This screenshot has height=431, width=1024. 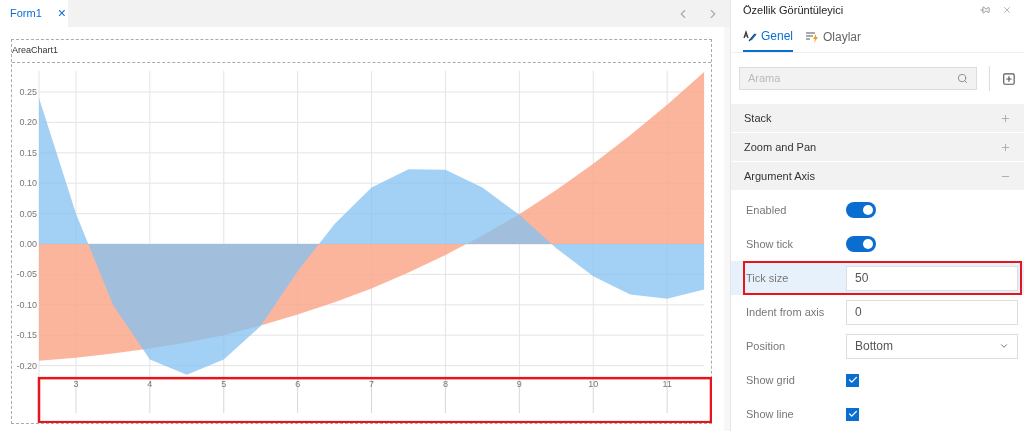 What do you see at coordinates (372, 384) in the screenshot?
I see `x-axis-label: 7` at bounding box center [372, 384].